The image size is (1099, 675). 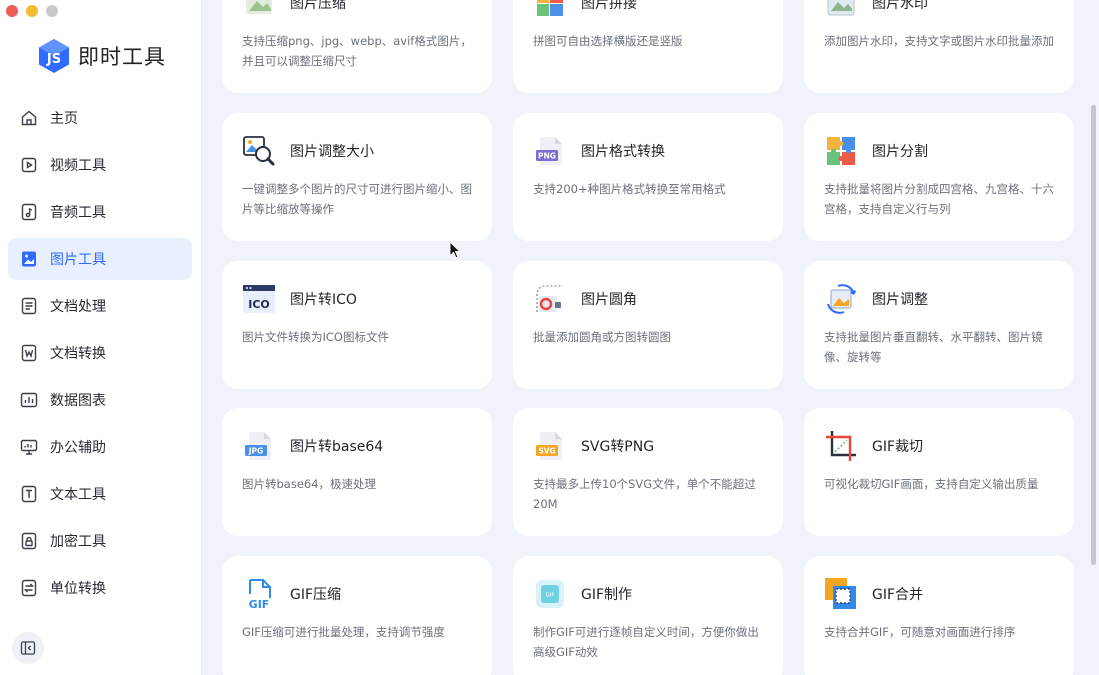 What do you see at coordinates (323, 300) in the screenshot?
I see `card-title: 图片转ICO` at bounding box center [323, 300].